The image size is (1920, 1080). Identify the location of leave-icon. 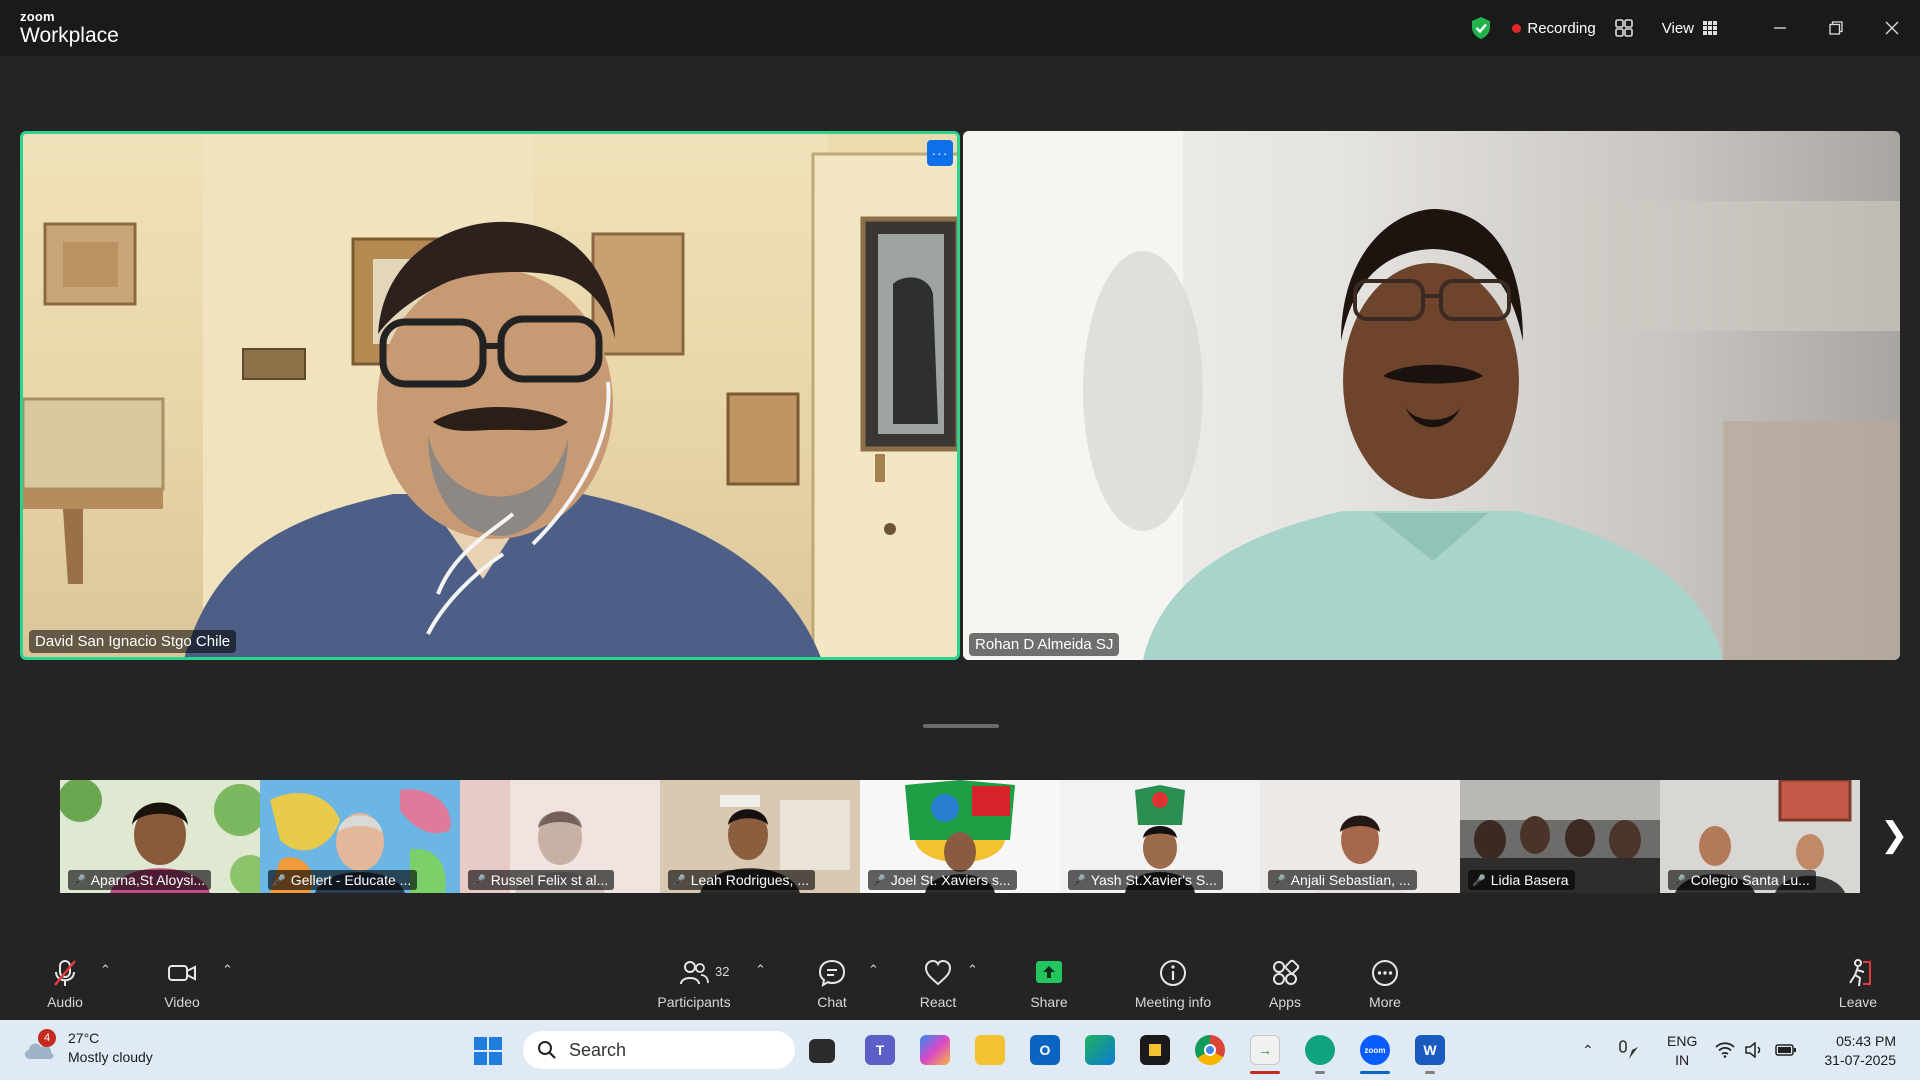
(1860, 973).